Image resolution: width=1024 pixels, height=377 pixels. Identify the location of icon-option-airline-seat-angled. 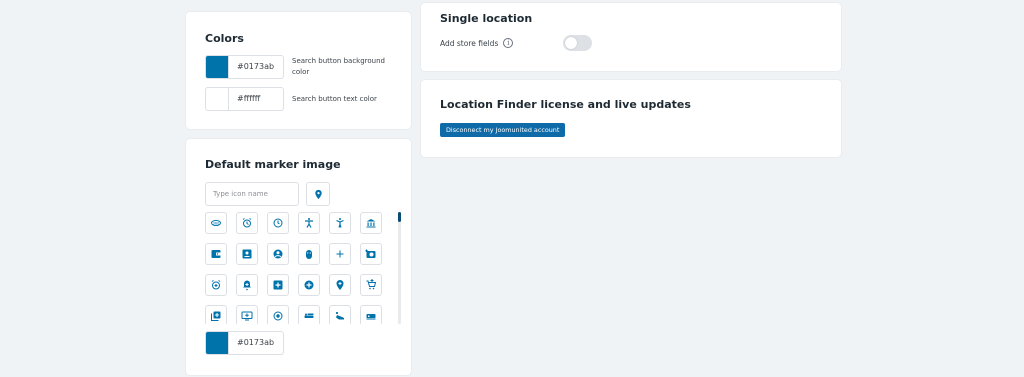
(340, 314).